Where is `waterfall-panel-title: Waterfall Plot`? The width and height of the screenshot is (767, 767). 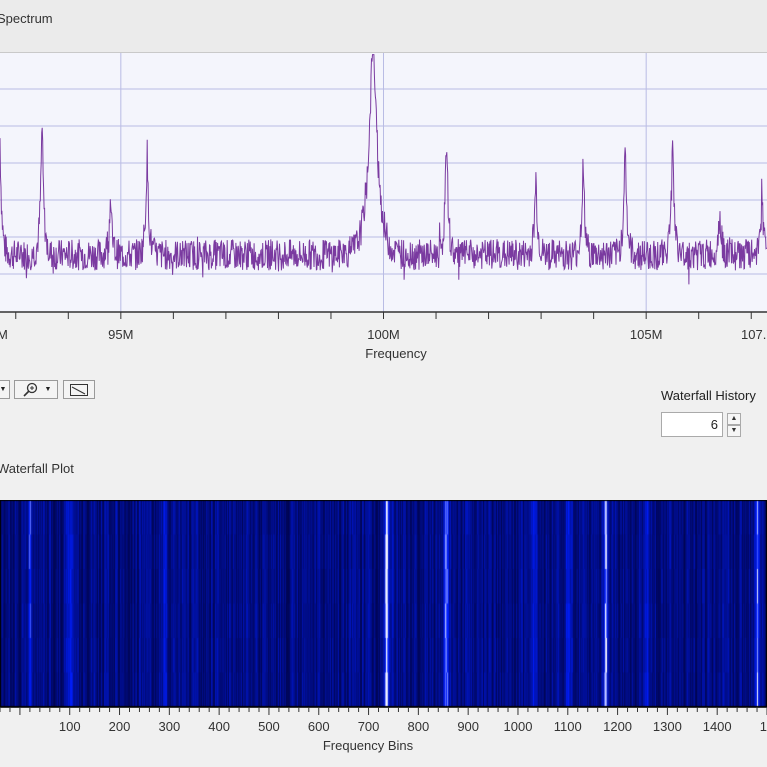 waterfall-panel-title: Waterfall Plot is located at coordinates (37, 468).